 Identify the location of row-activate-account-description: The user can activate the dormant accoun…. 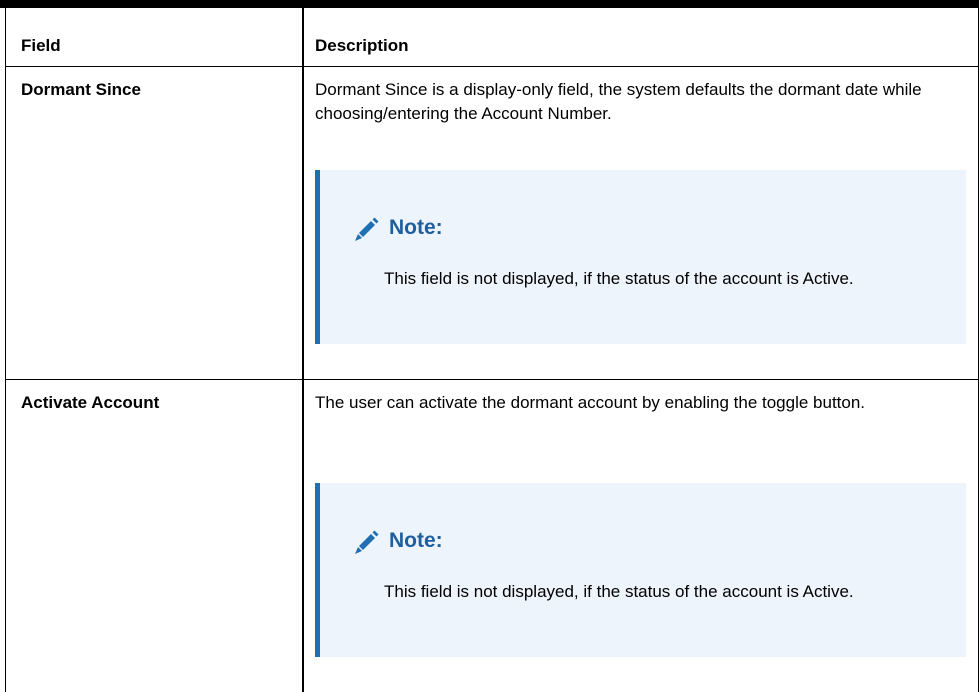
(590, 402).